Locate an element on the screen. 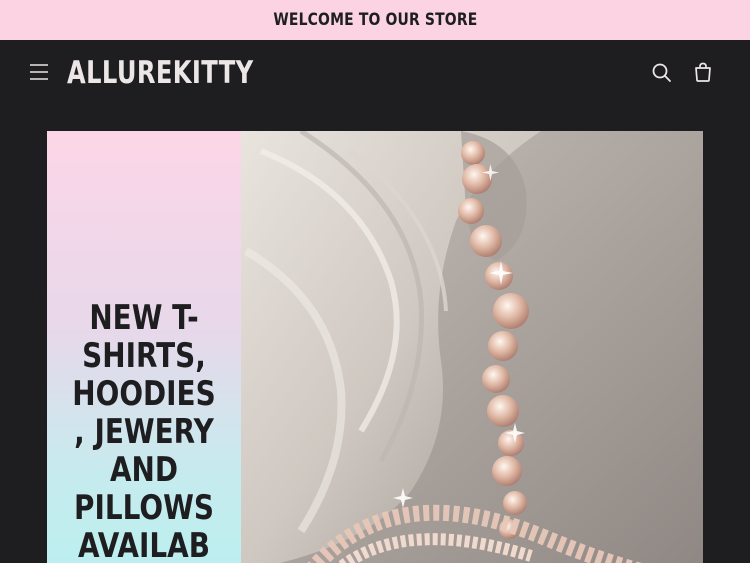  hero-heading-line: SHIRTS, is located at coordinates (144, 356).